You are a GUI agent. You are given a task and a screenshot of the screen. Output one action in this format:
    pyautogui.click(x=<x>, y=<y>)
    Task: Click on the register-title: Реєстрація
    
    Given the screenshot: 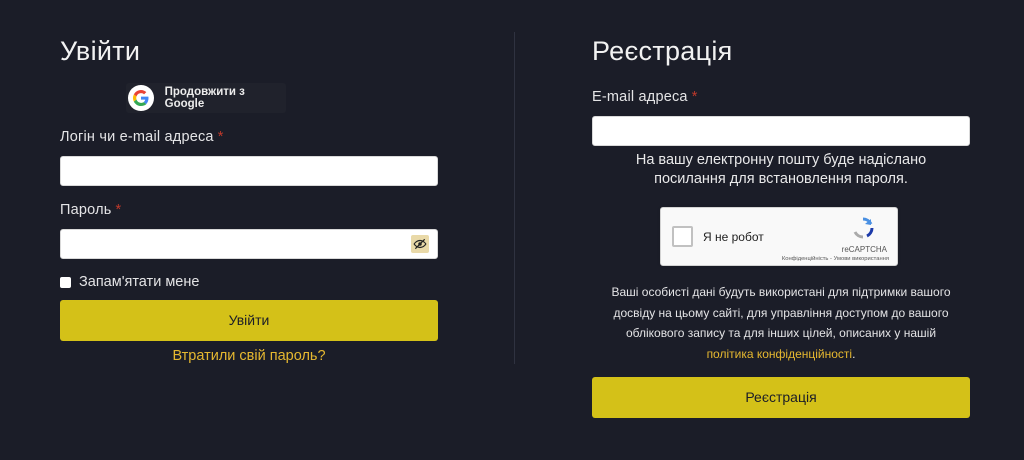 What is the action you would take?
    pyautogui.click(x=662, y=51)
    